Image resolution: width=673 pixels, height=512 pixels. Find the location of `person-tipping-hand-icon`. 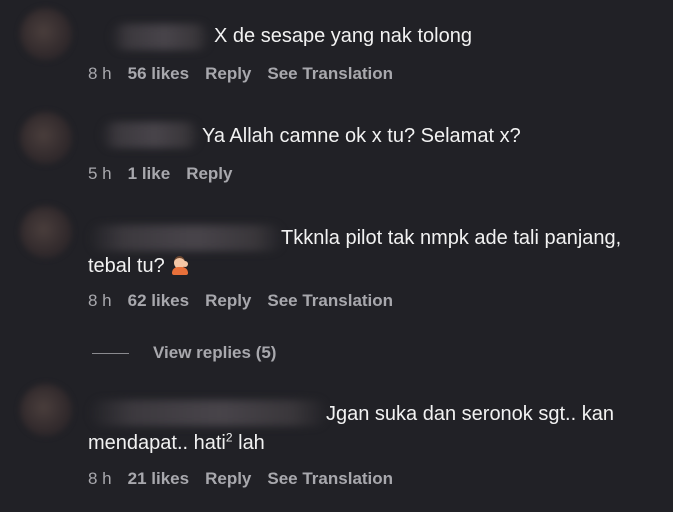

person-tipping-hand-icon is located at coordinates (180, 265).